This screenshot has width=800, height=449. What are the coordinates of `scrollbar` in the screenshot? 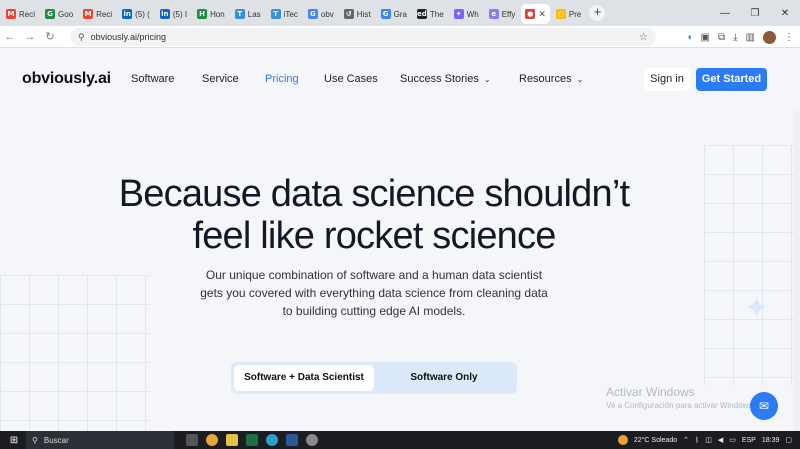 It's located at (797, 271).